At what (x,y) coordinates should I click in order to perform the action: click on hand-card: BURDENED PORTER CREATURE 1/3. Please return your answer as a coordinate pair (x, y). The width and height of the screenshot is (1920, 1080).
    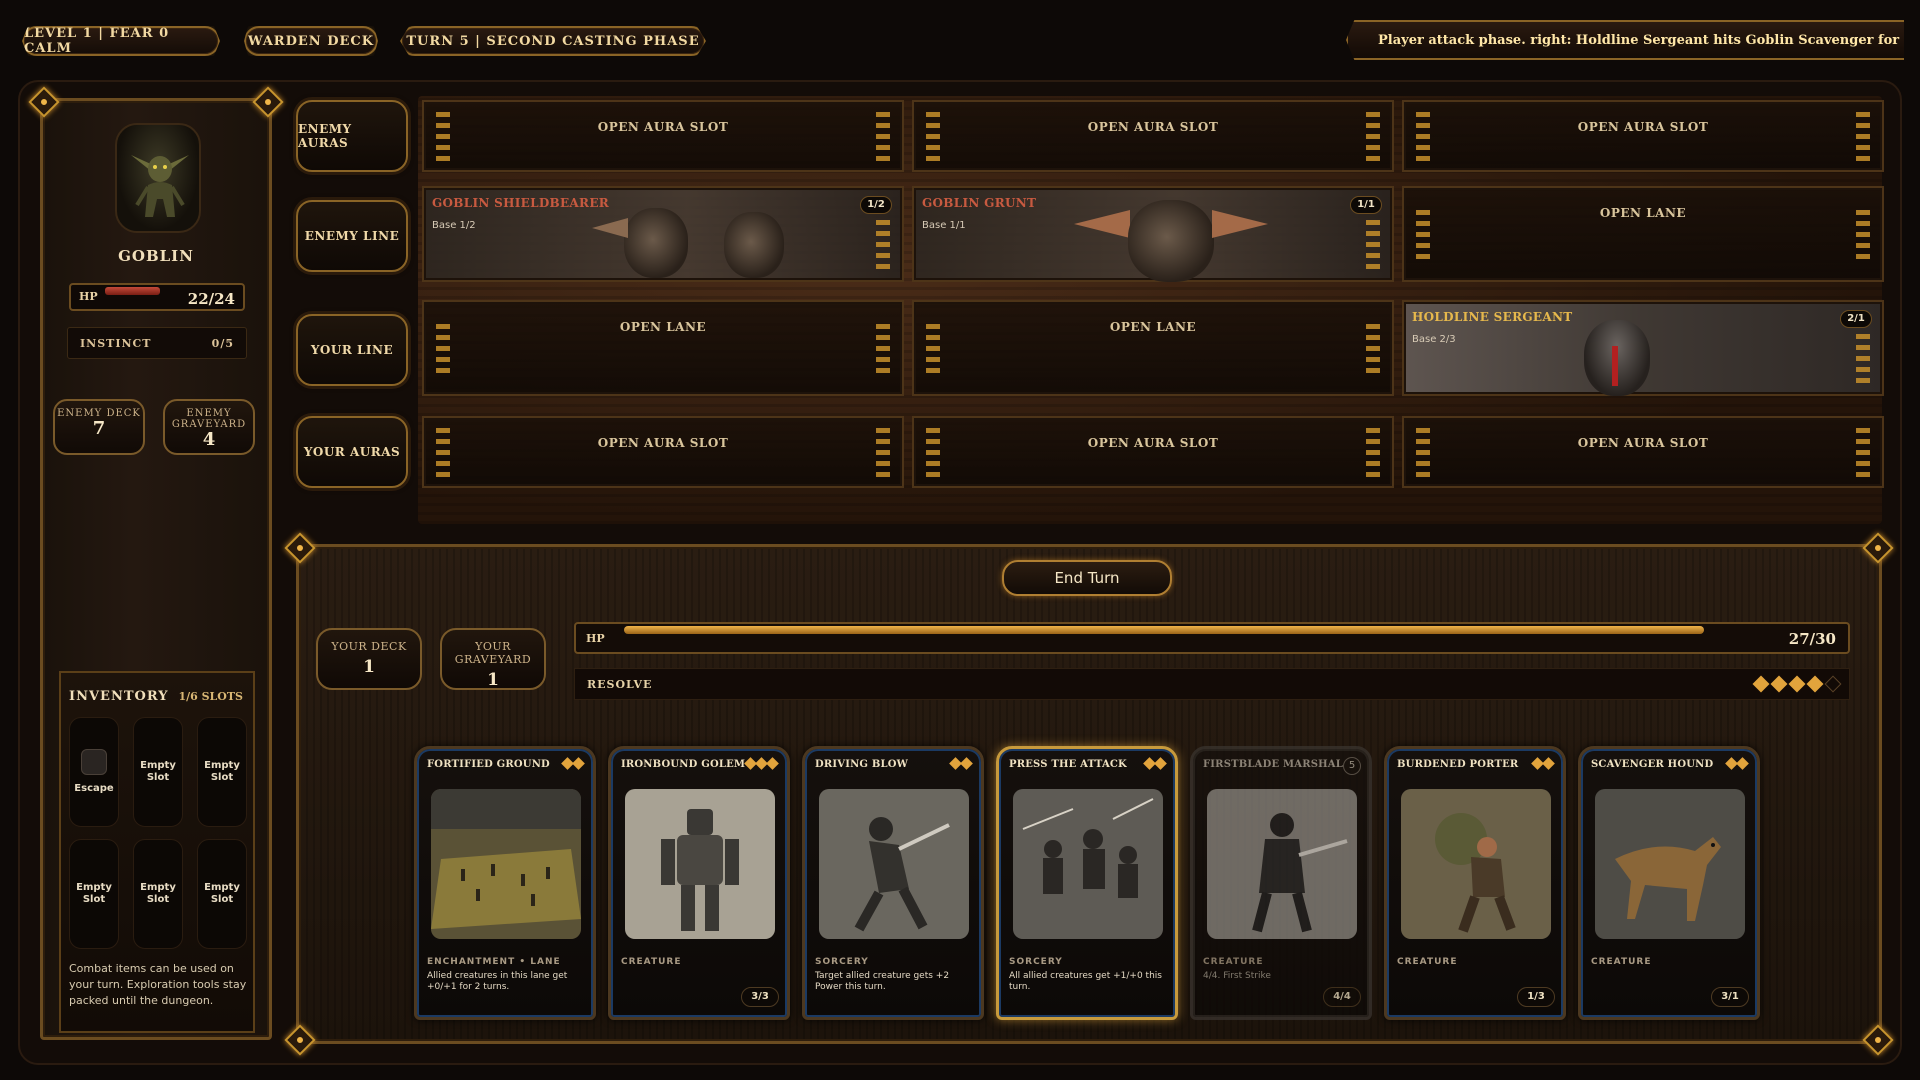
    Looking at the image, I should click on (1475, 883).